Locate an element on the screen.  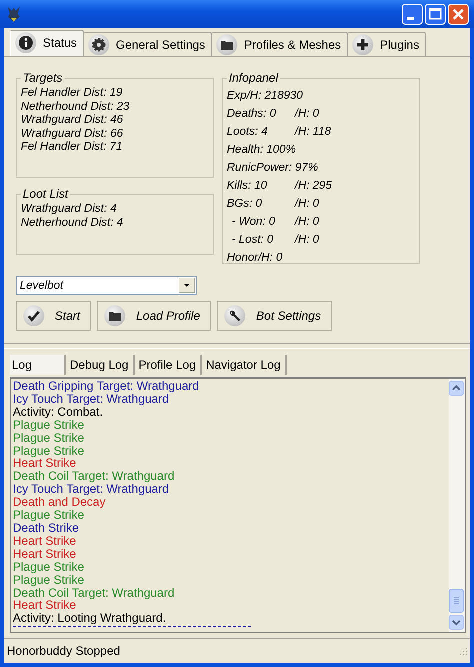
stat-value: Health: 100% is located at coordinates (261, 150).